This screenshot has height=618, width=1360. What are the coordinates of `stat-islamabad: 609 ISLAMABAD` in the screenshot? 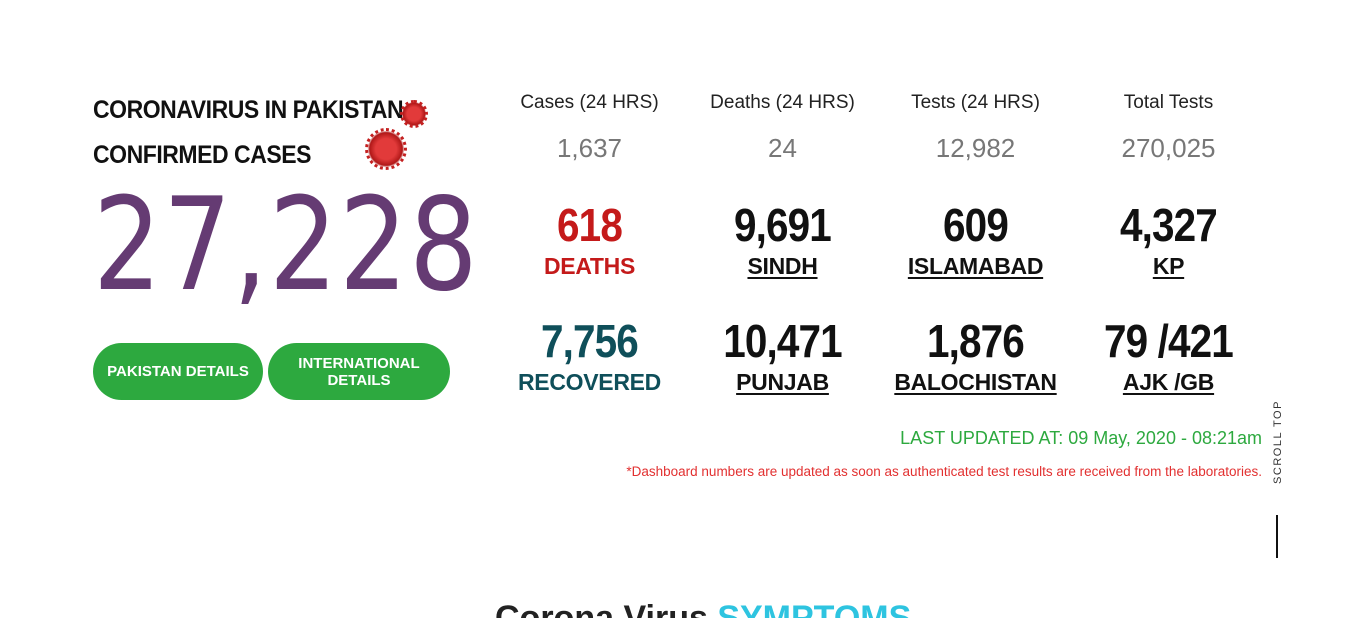 It's located at (975, 241).